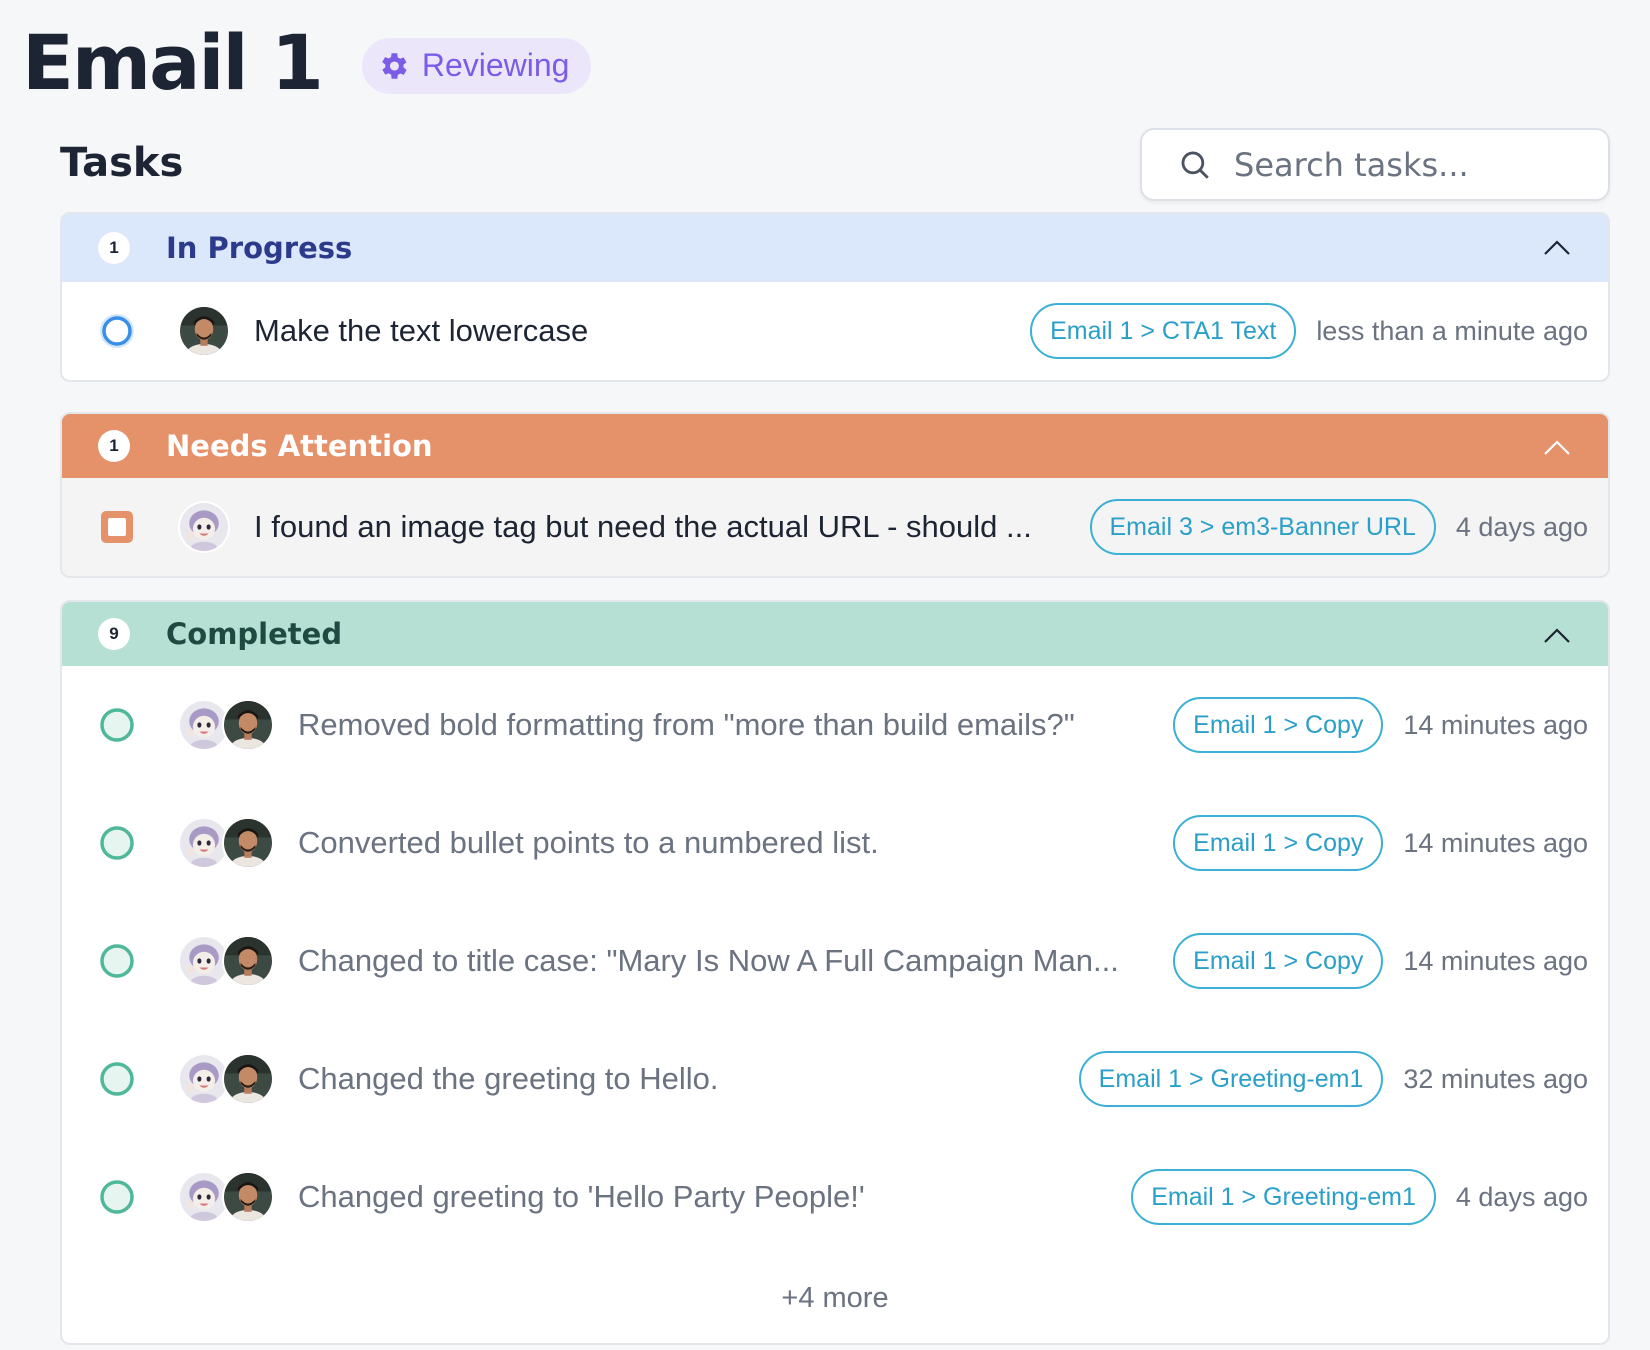 The height and width of the screenshot is (1350, 1650). I want to click on section-title: Tasks, so click(122, 163).